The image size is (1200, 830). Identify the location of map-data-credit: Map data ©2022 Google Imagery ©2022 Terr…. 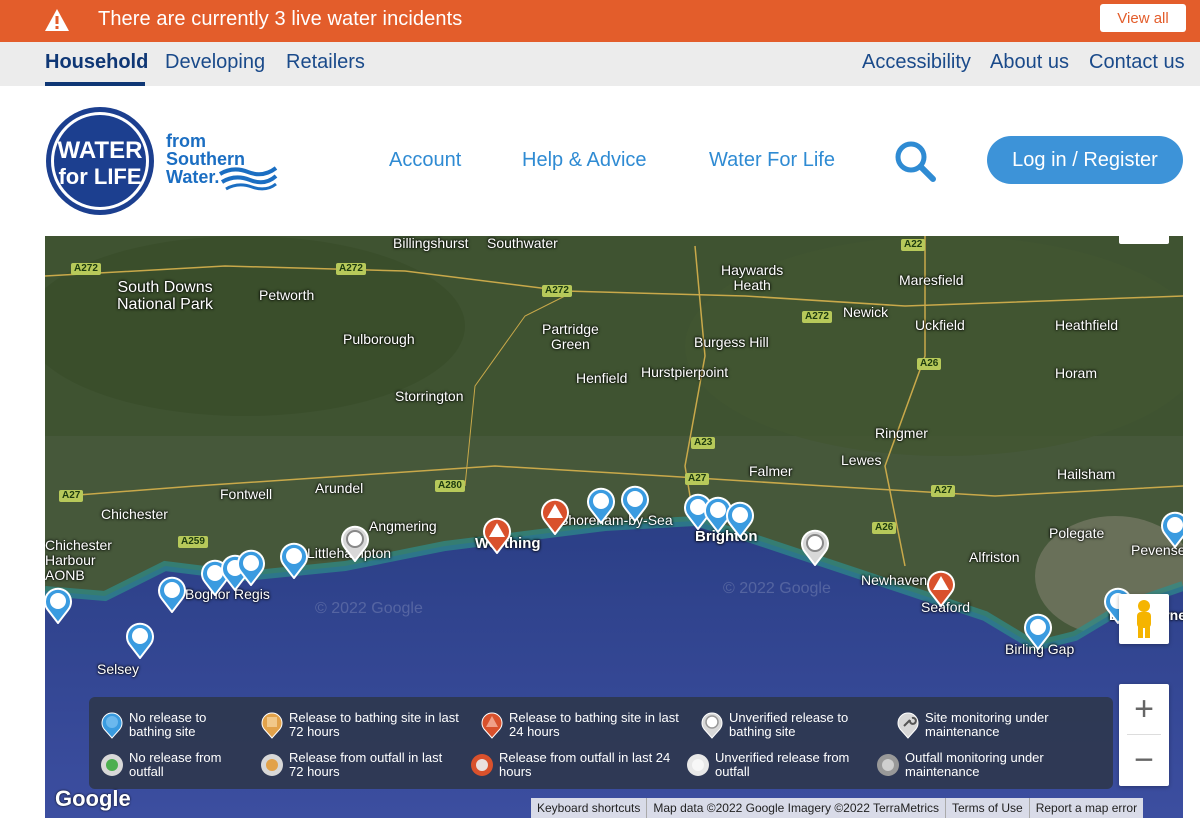
(795, 808).